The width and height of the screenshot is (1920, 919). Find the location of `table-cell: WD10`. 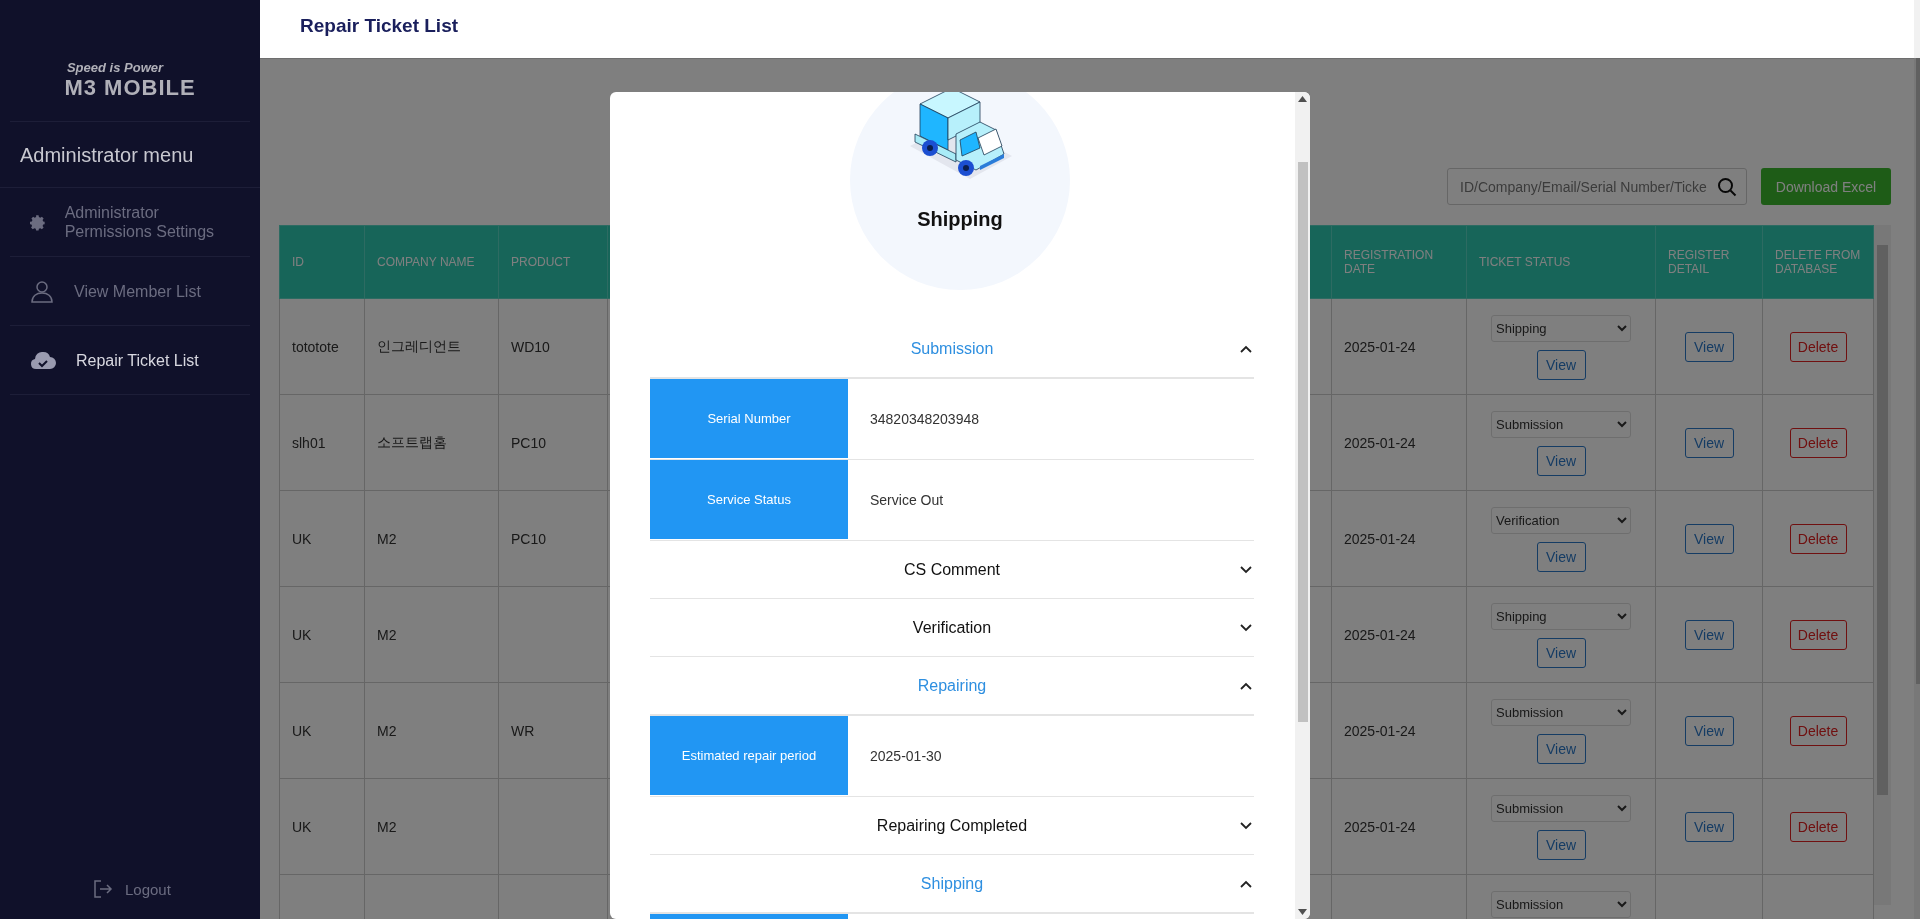

table-cell: WD10 is located at coordinates (530, 346).